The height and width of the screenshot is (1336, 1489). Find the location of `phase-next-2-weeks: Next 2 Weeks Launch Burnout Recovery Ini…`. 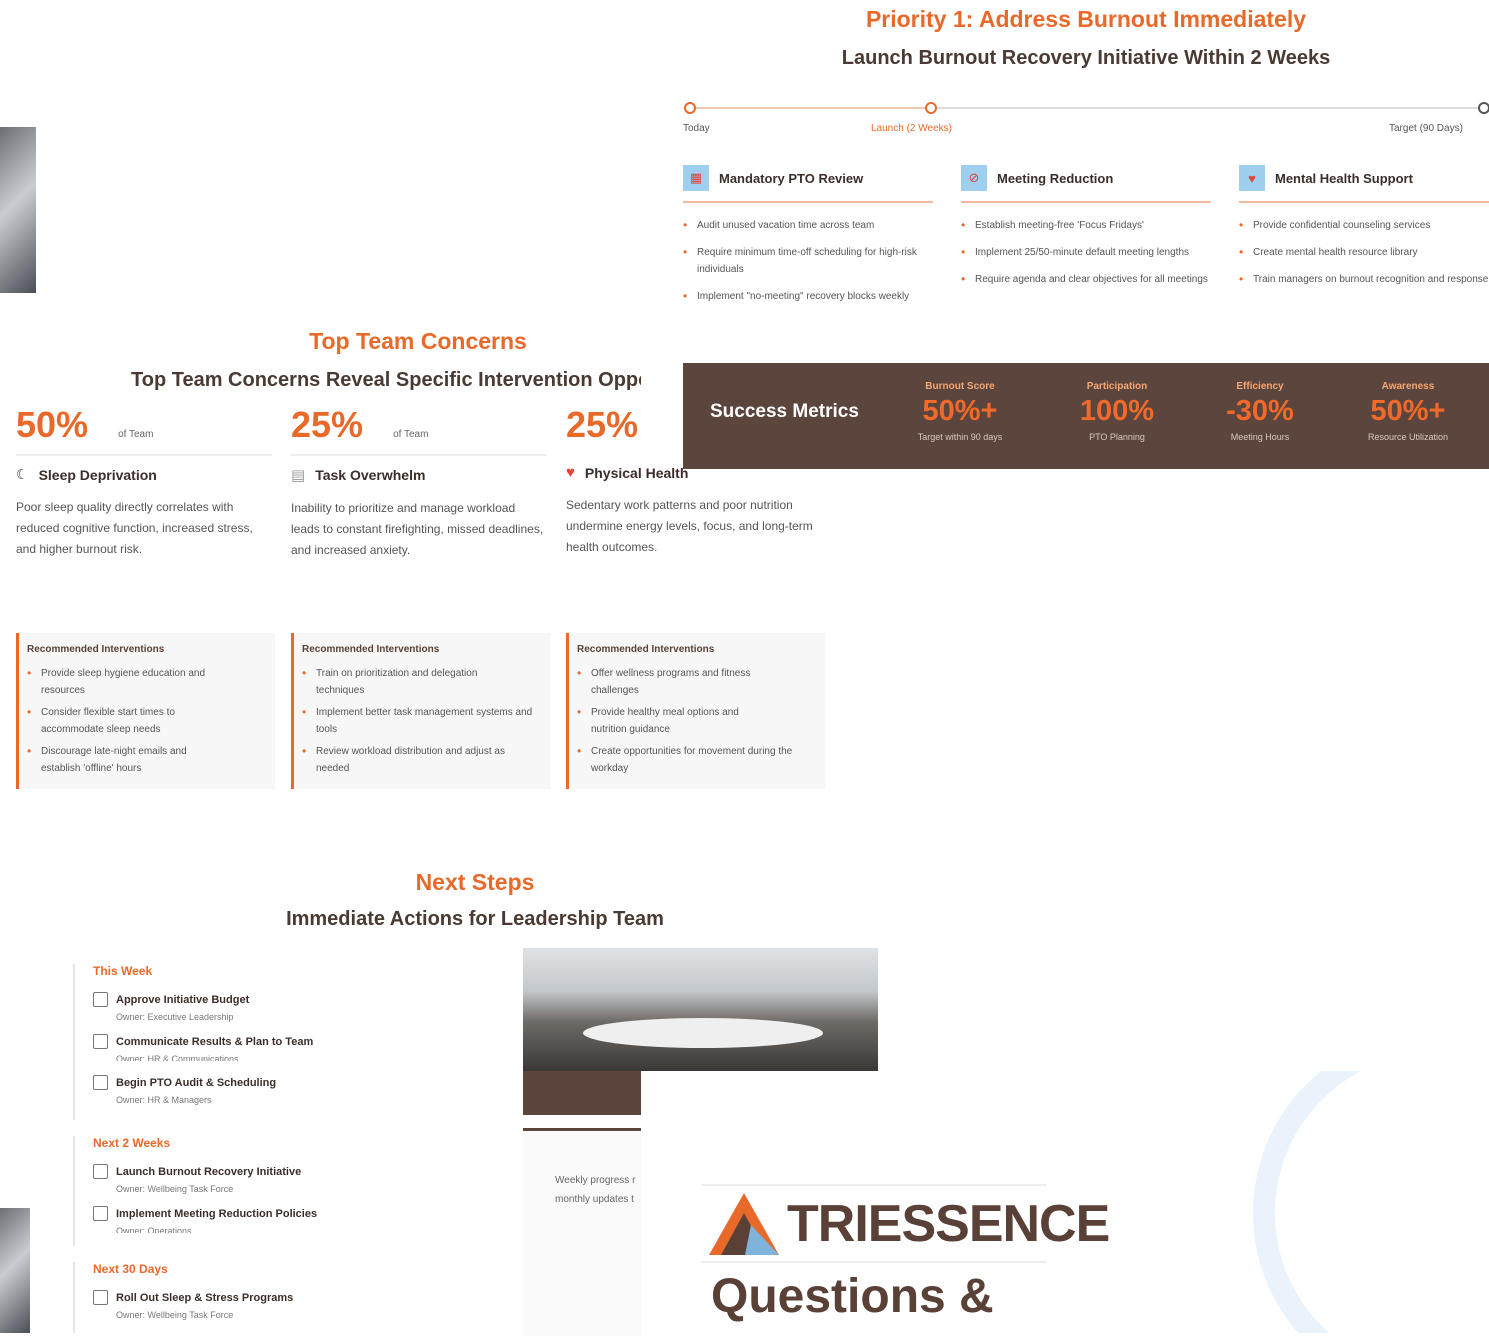

phase-next-2-weeks: Next 2 Weeks Launch Burnout Recovery Ini… is located at coordinates (233, 1191).